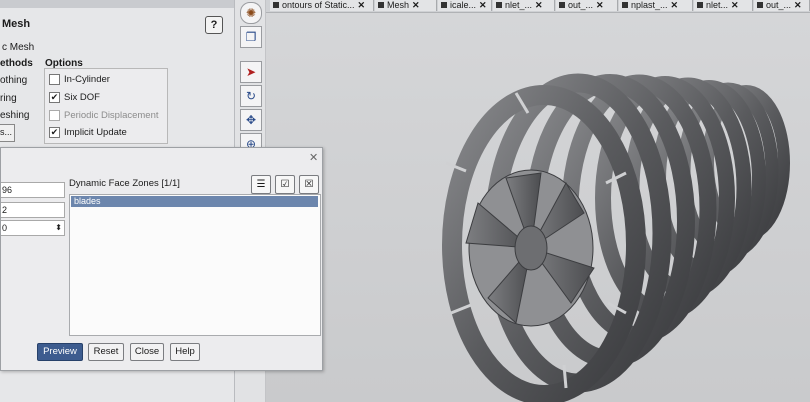 The image size is (810, 402). I want to click on tab-inlet-1: nlet_... ✕, so click(524, 5).